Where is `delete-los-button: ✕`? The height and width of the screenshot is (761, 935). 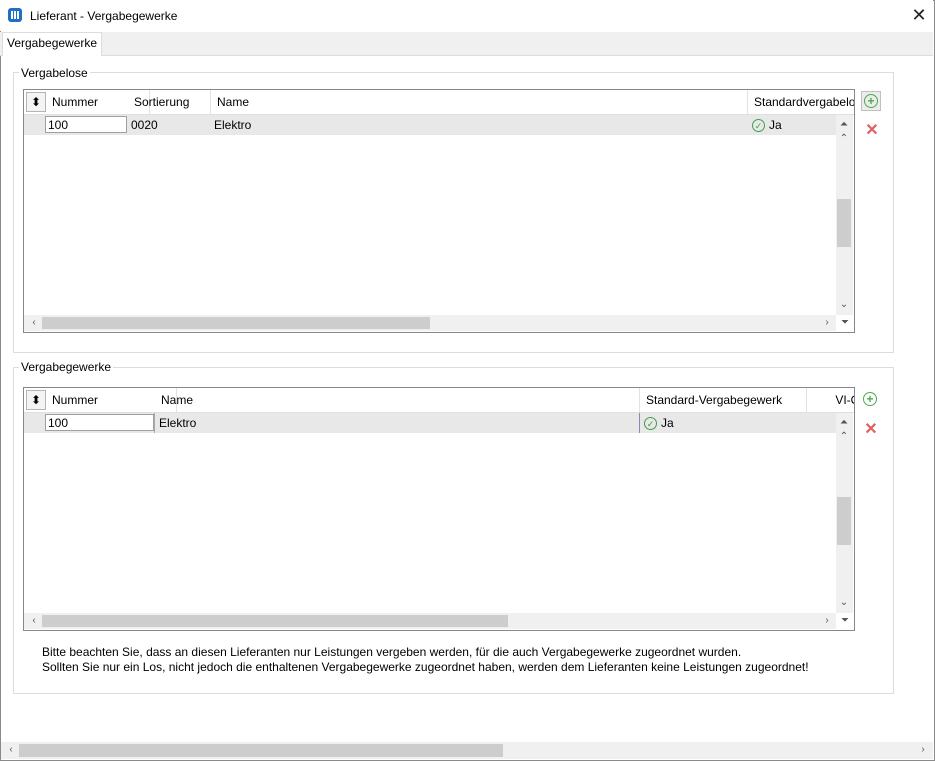 delete-los-button: ✕ is located at coordinates (872, 131).